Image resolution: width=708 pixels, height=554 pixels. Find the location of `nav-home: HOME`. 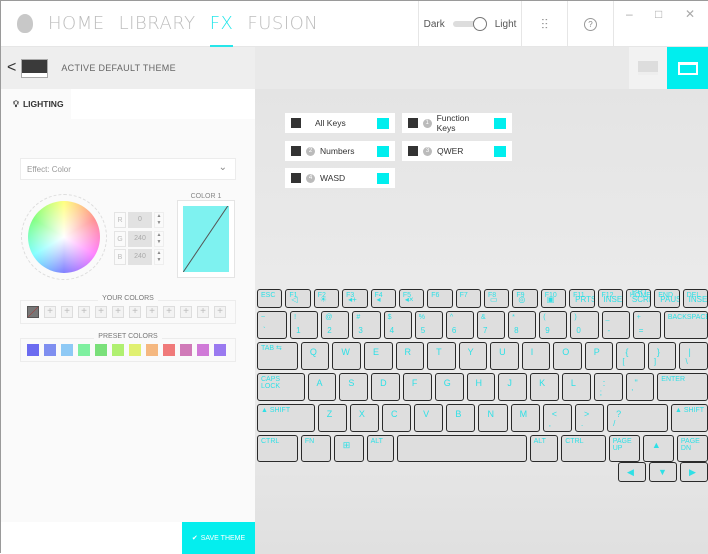

nav-home: HOME is located at coordinates (76, 23).